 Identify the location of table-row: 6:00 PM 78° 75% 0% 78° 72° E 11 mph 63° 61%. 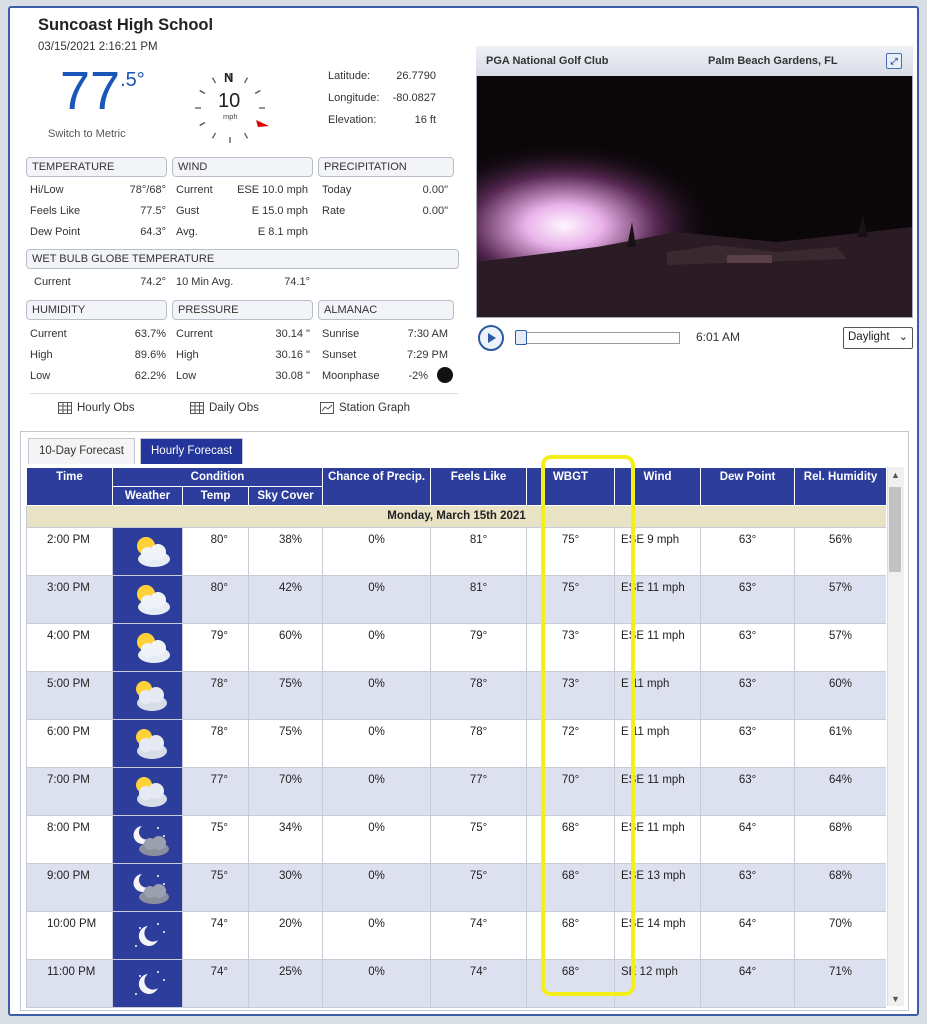
(456, 743).